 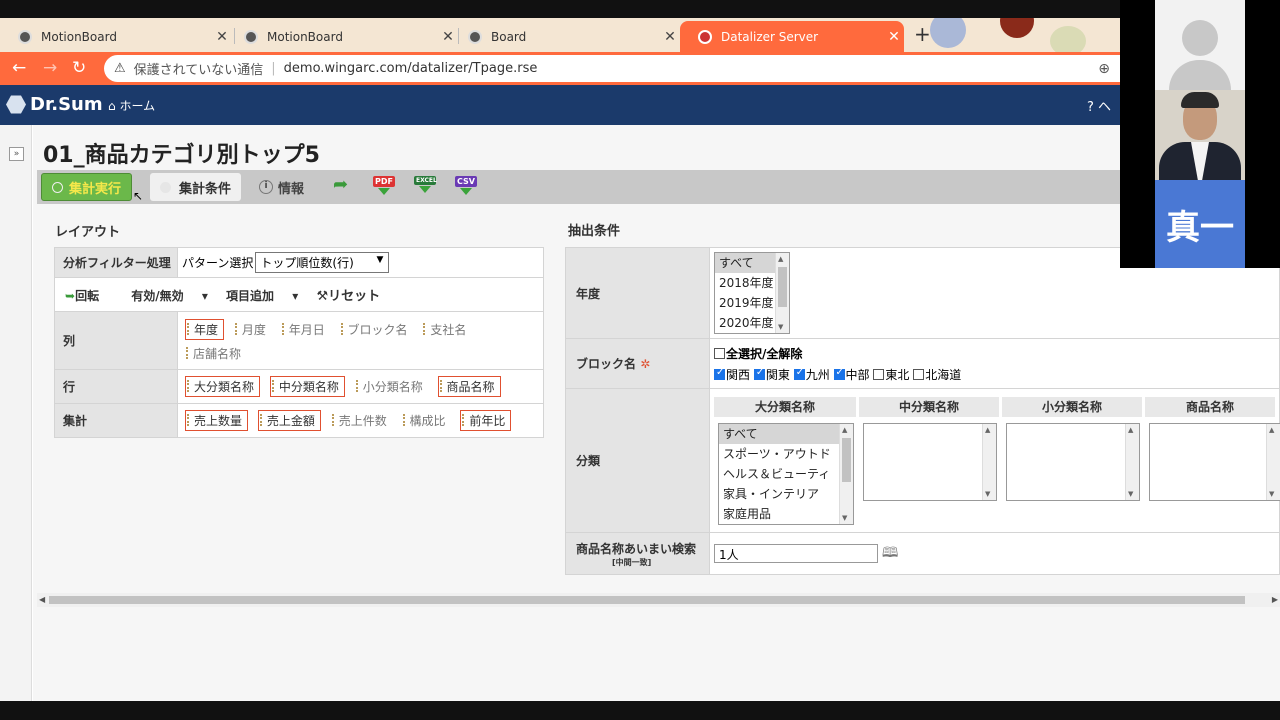 I want to click on browser-tab: Board ✕, so click(x=565, y=36).